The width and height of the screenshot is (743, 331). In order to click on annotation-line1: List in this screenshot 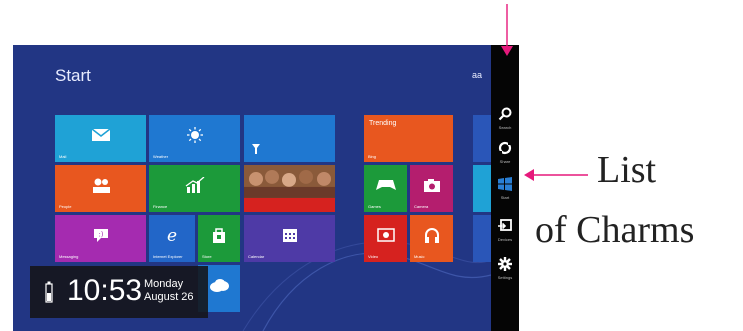, I will do `click(627, 170)`.